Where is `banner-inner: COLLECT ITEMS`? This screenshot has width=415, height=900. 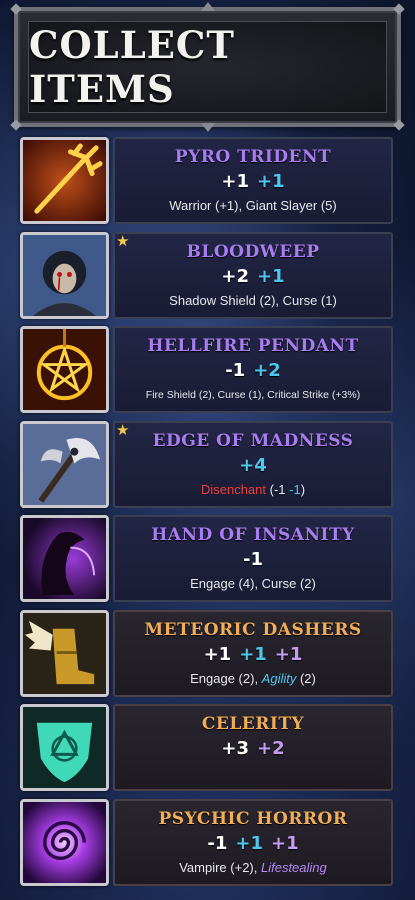
banner-inner: COLLECT ITEMS is located at coordinates (207, 67).